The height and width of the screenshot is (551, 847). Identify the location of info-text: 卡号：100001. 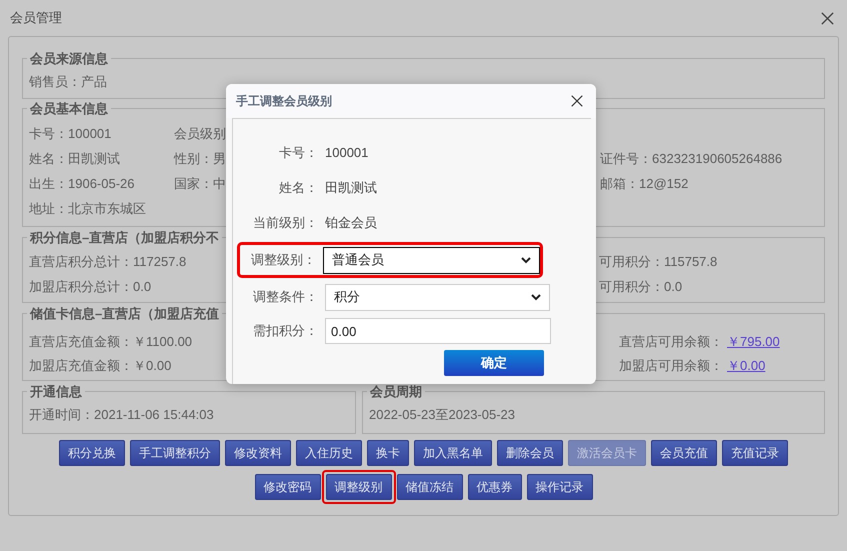
(70, 134).